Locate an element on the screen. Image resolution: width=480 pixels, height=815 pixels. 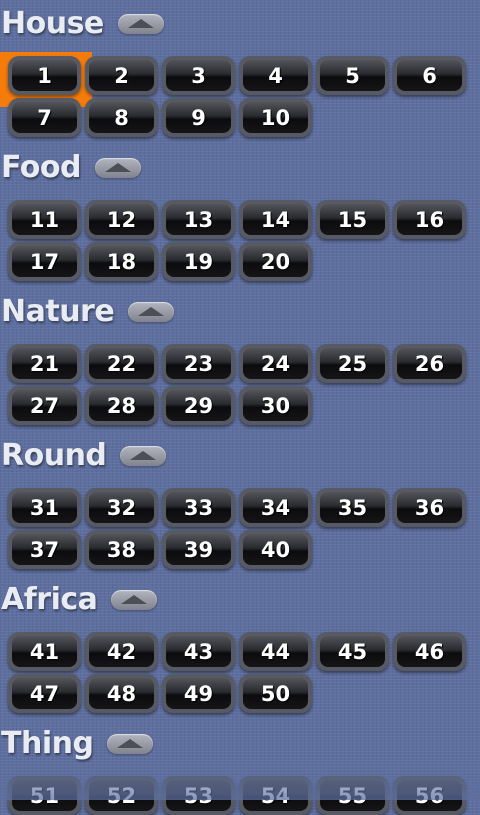
level-button: 14 is located at coordinates (275, 219).